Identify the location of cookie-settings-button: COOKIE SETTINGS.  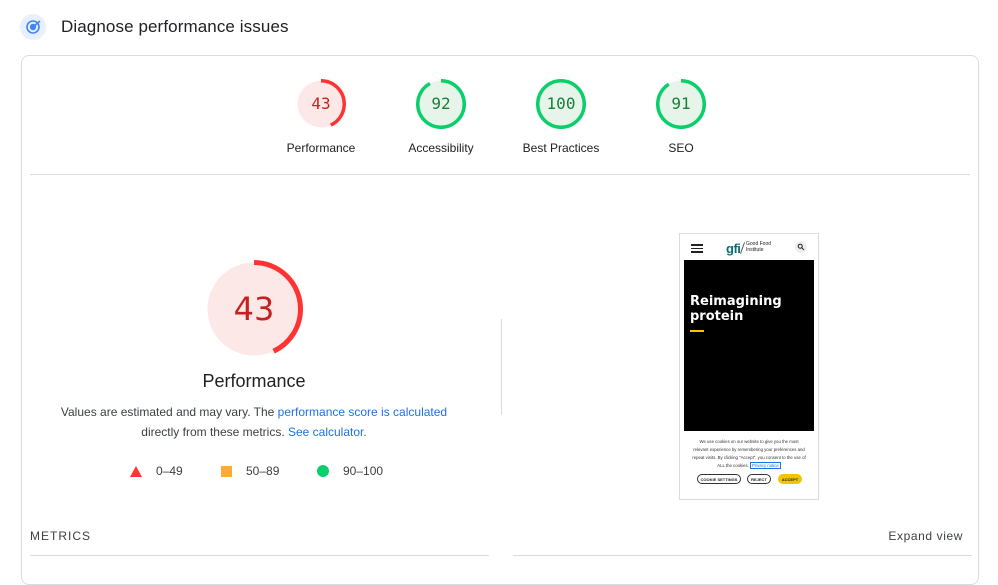
(719, 479).